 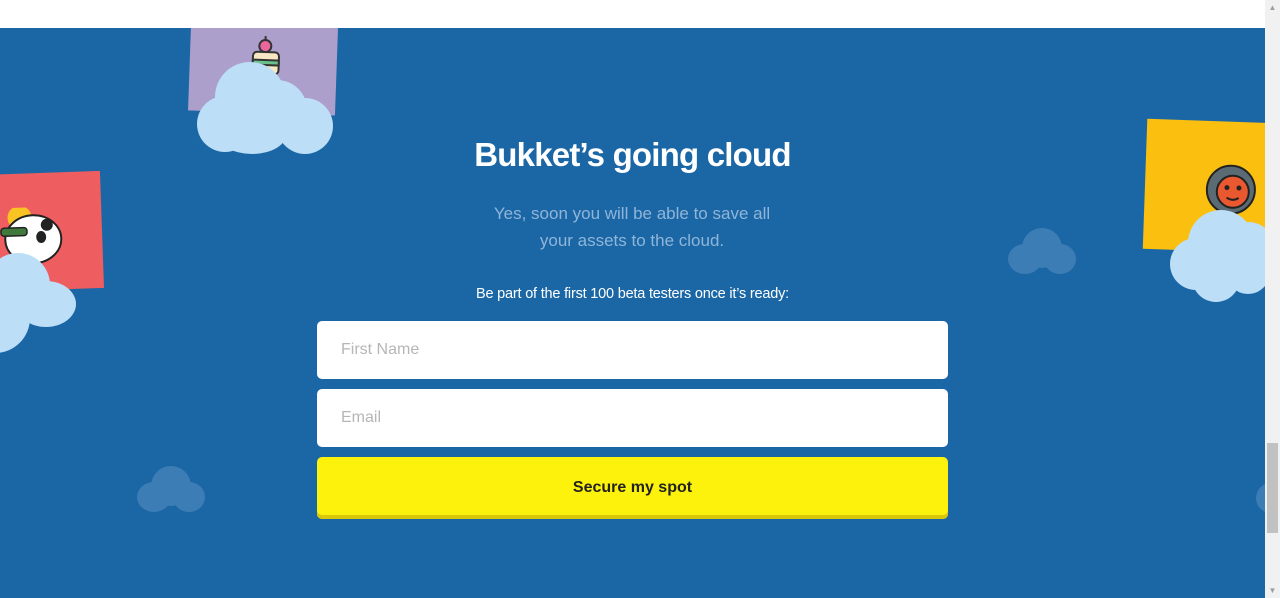 What do you see at coordinates (632, 350) in the screenshot?
I see `first-name-input` at bounding box center [632, 350].